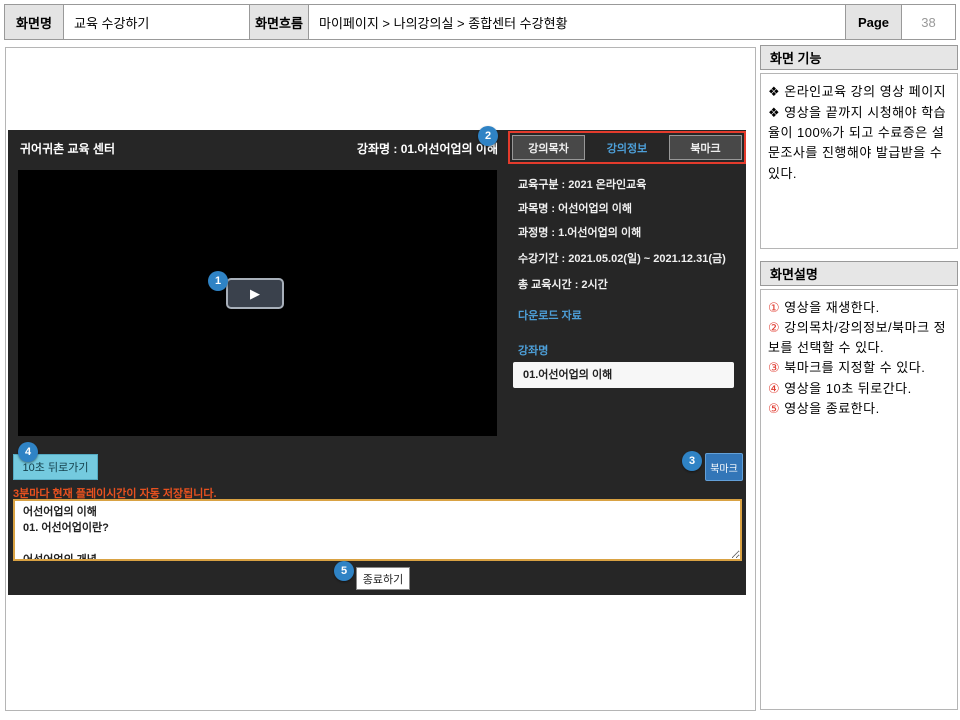  I want to click on screen-name-label: 화면명, so click(34, 22).